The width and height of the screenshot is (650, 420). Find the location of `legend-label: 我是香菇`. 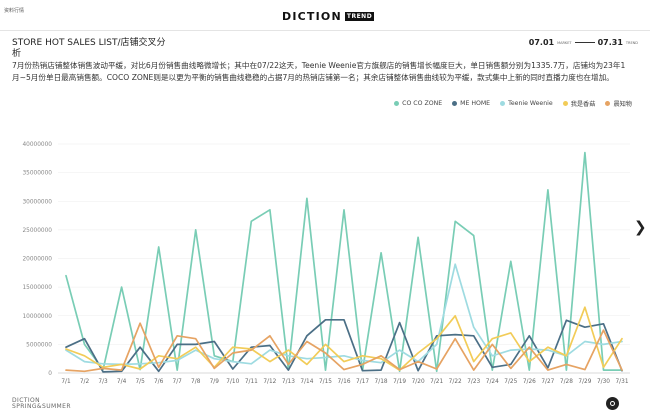

legend-label: 我是香菇 is located at coordinates (583, 104).